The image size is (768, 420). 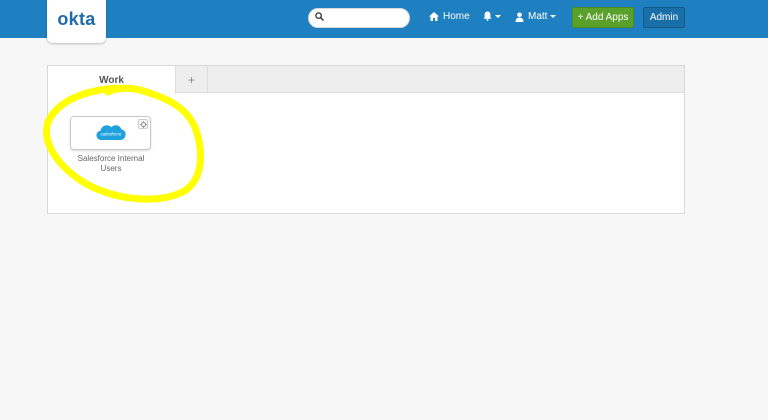 I want to click on tab-work: Work, so click(x=112, y=80).